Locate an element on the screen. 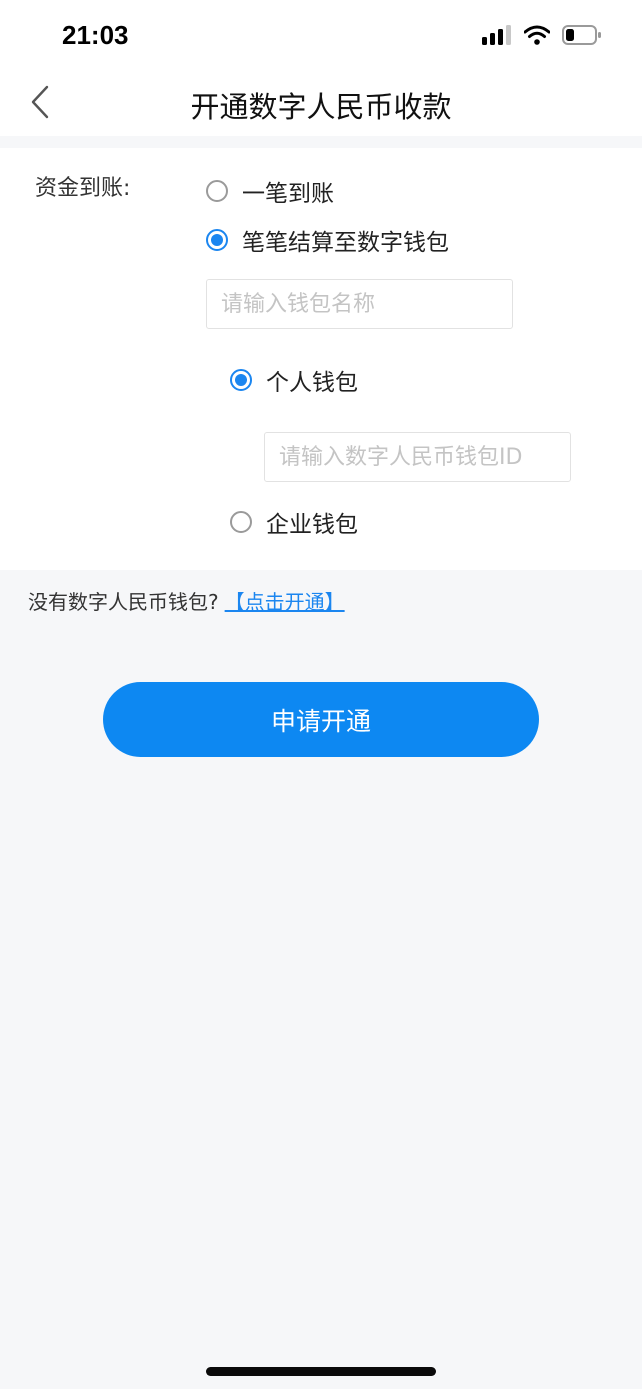  page-title: 开通数字人民币收款 is located at coordinates (321, 107).